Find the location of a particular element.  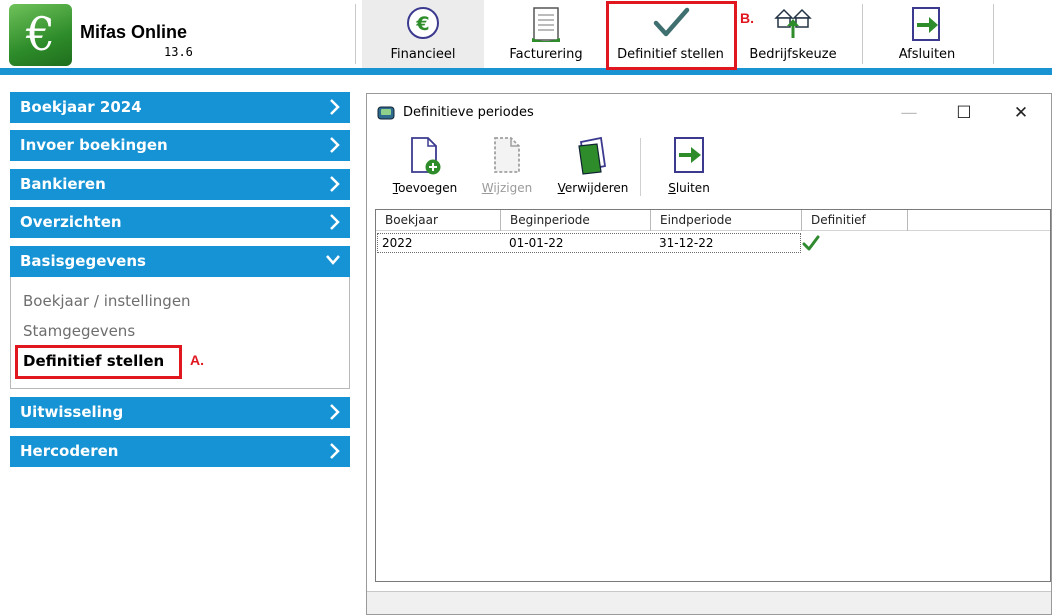

afsluiten-label: Afsluiten is located at coordinates (927, 54).